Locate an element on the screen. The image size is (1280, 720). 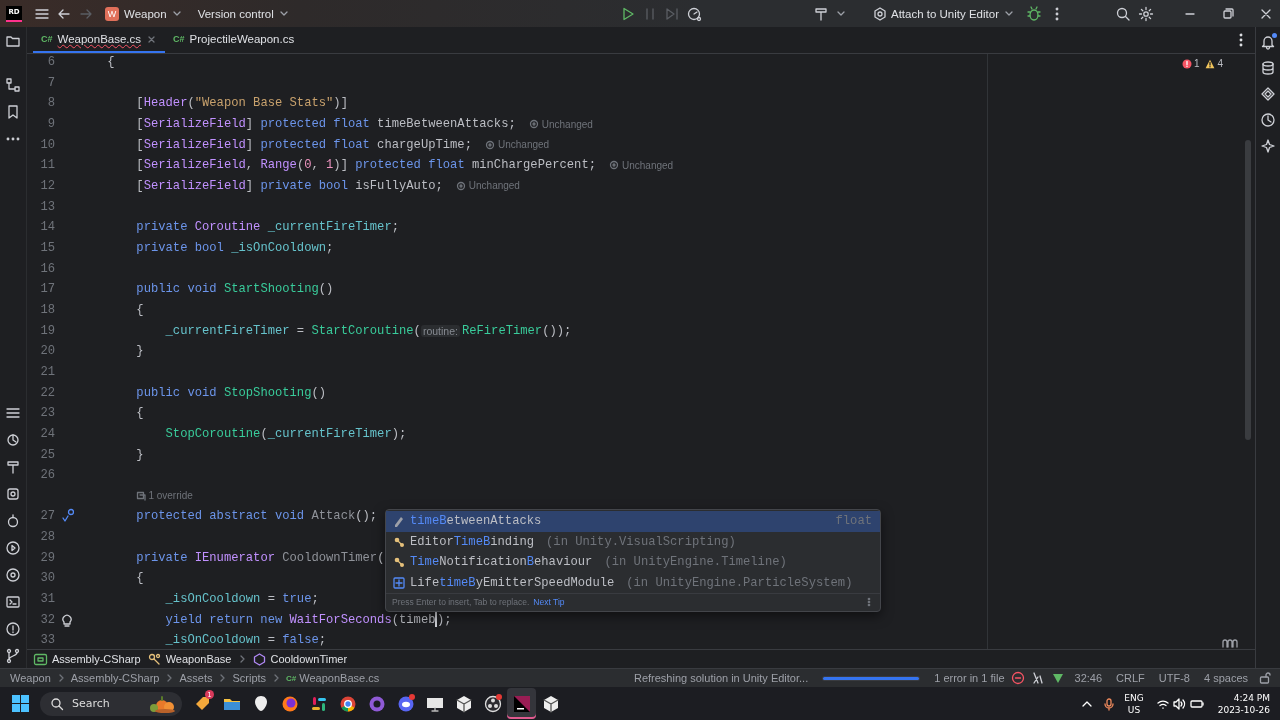
services-icon is located at coordinates (13, 440).